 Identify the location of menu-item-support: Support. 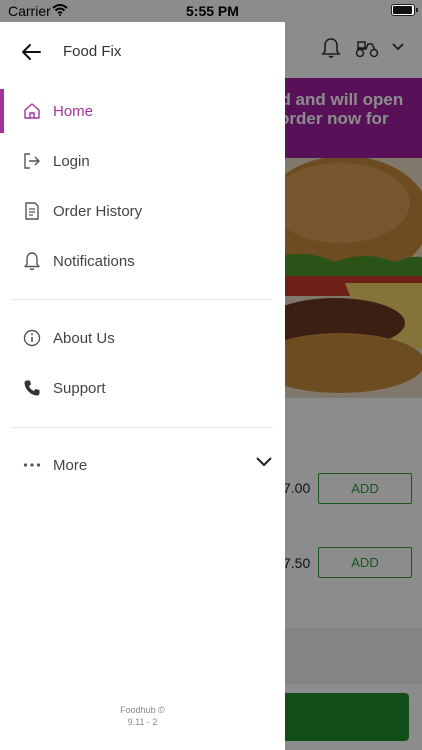
(142, 388).